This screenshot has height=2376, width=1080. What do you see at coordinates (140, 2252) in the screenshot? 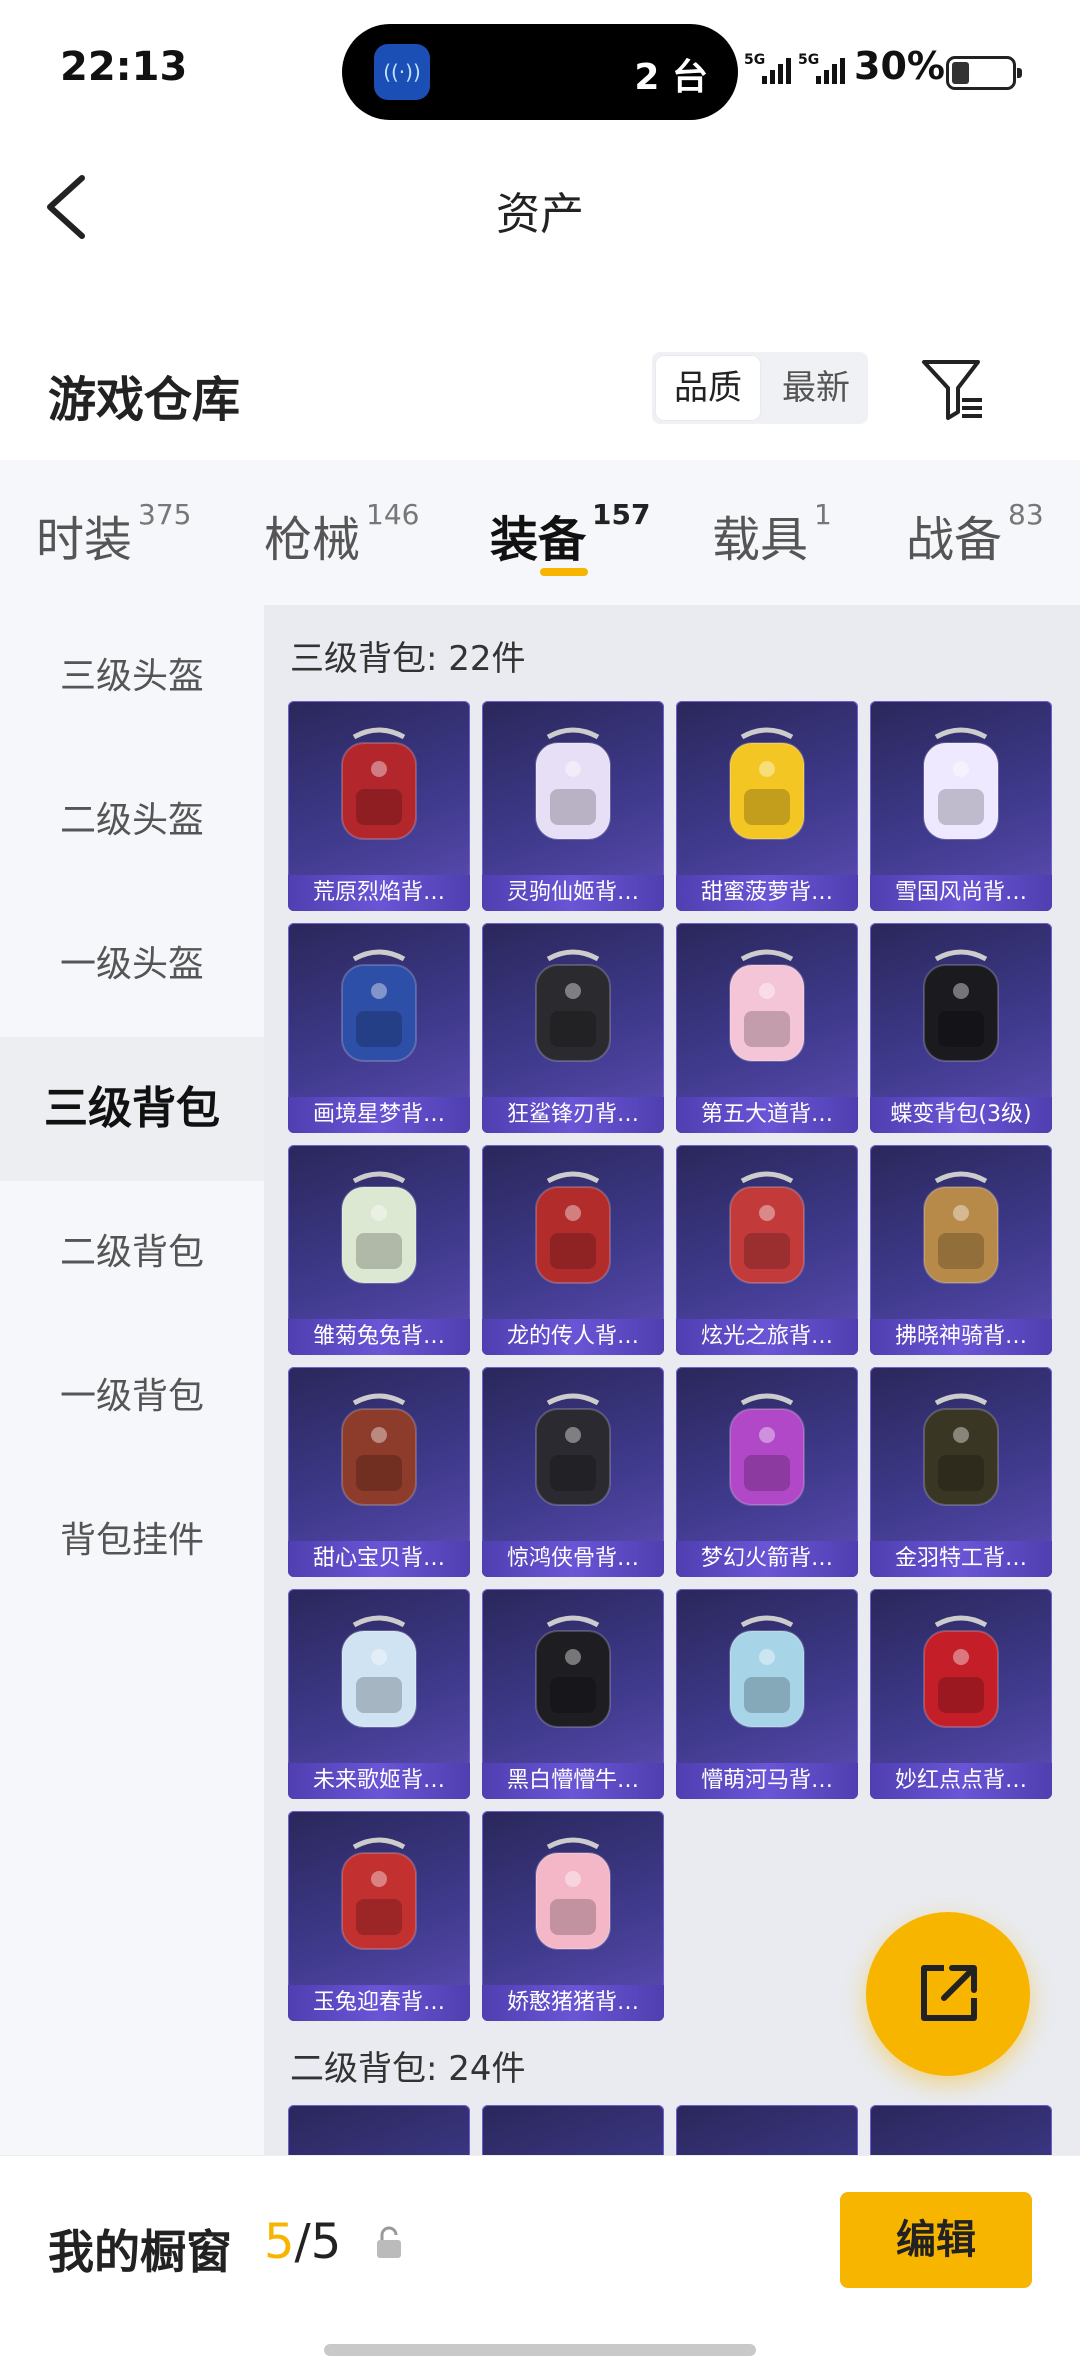
I see `showcase-label: 我的橱窗` at bounding box center [140, 2252].